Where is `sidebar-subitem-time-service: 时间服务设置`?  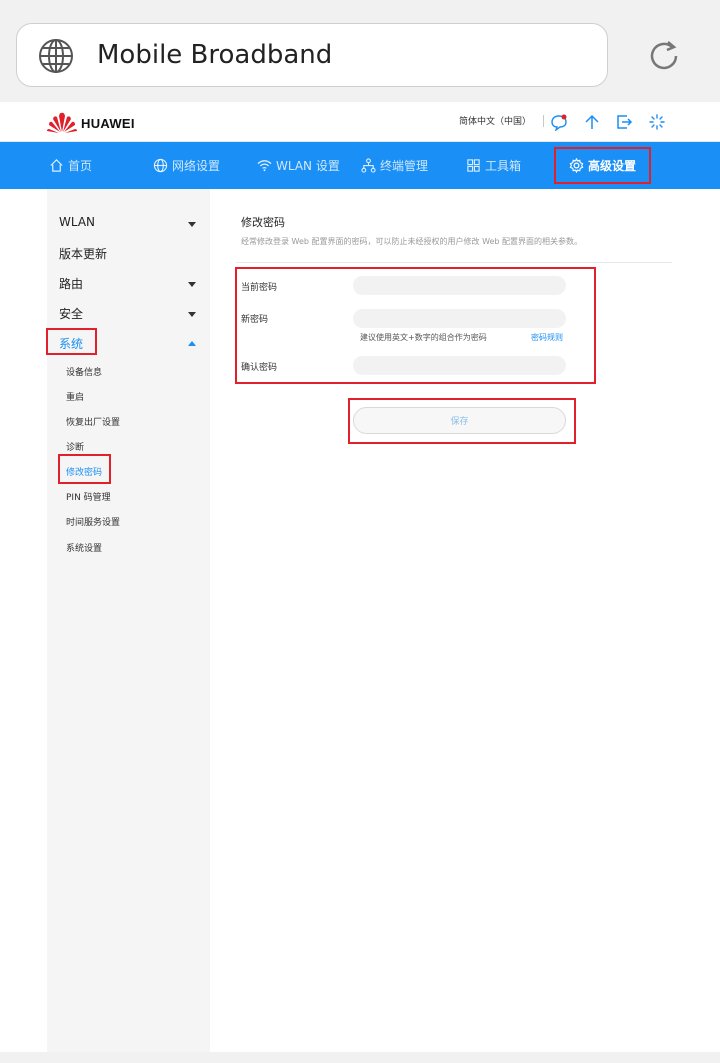
sidebar-subitem-time-service: 时间服务设置 is located at coordinates (93, 521).